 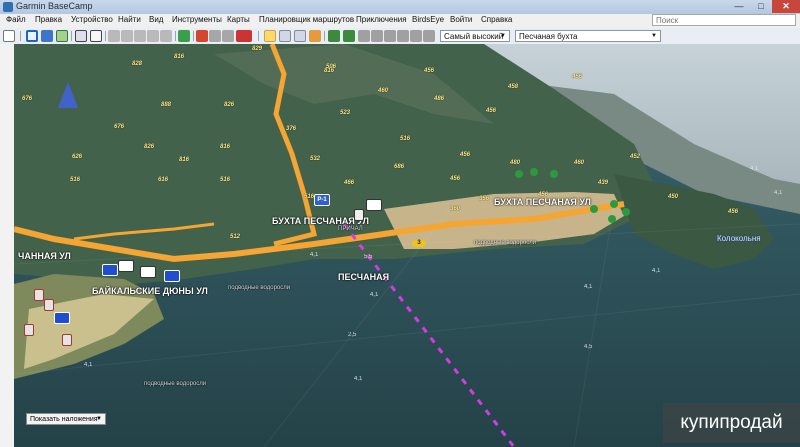 I want to click on elevation-label: 616, so click(x=163, y=180).